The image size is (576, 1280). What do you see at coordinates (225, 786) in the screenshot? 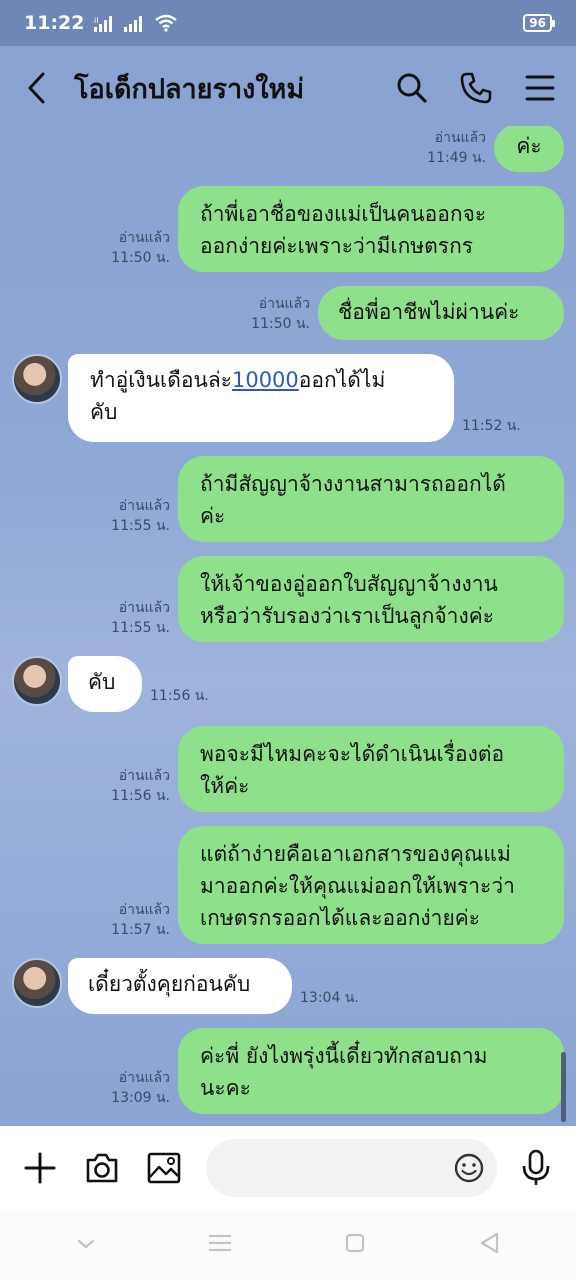
I see `message-line: ให้ค่ะ` at bounding box center [225, 786].